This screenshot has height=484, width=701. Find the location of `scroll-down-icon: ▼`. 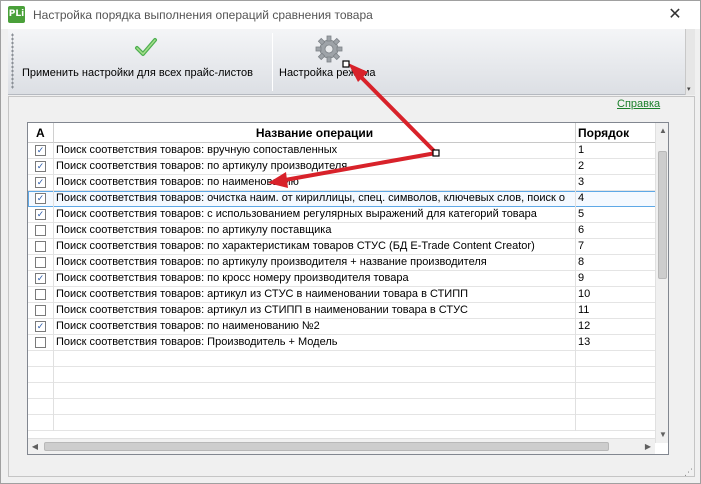

scroll-down-icon: ▼ is located at coordinates (662, 435).